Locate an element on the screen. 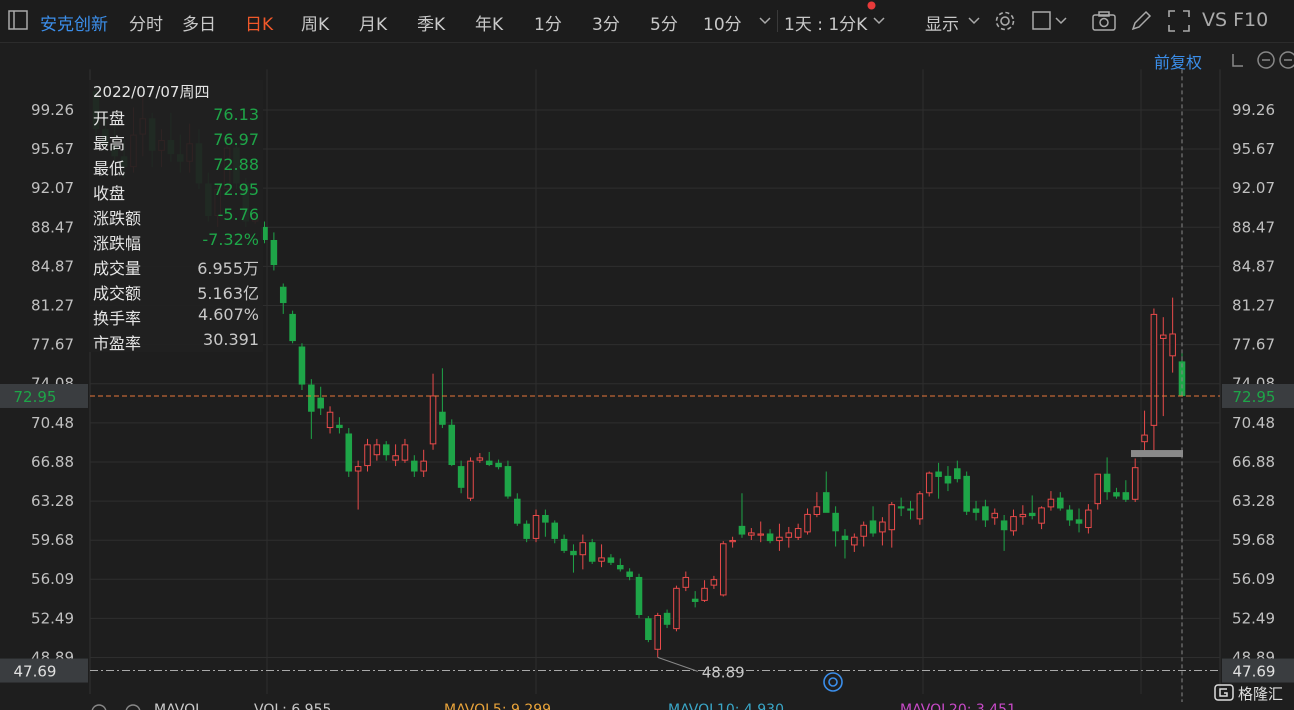  volume-title: MAVOL is located at coordinates (178, 706).